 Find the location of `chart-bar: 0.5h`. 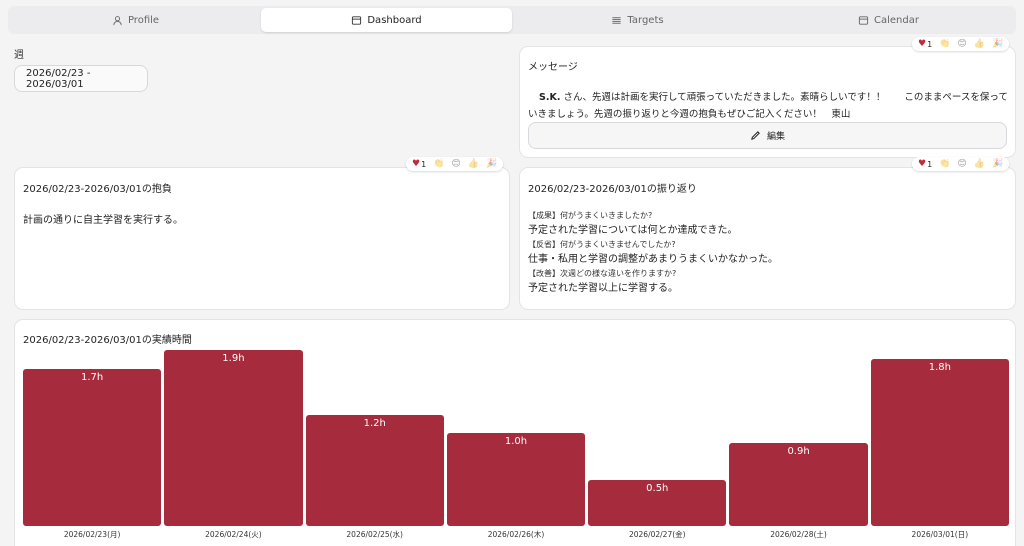

chart-bar: 0.5h is located at coordinates (657, 502).